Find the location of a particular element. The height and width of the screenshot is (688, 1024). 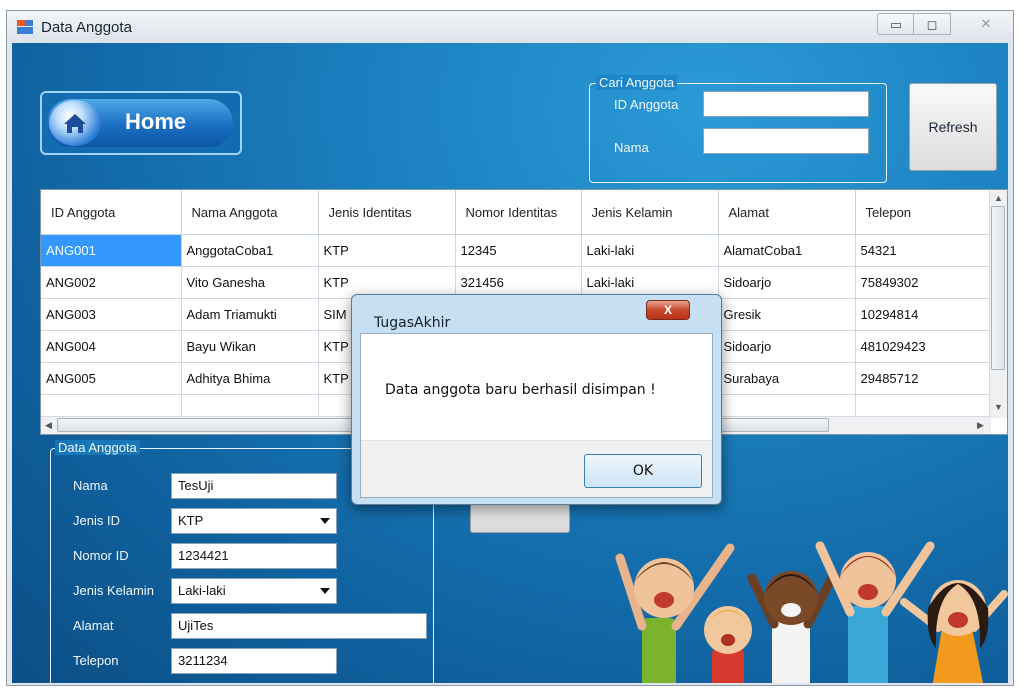

nama-label: Nama is located at coordinates (90, 485).